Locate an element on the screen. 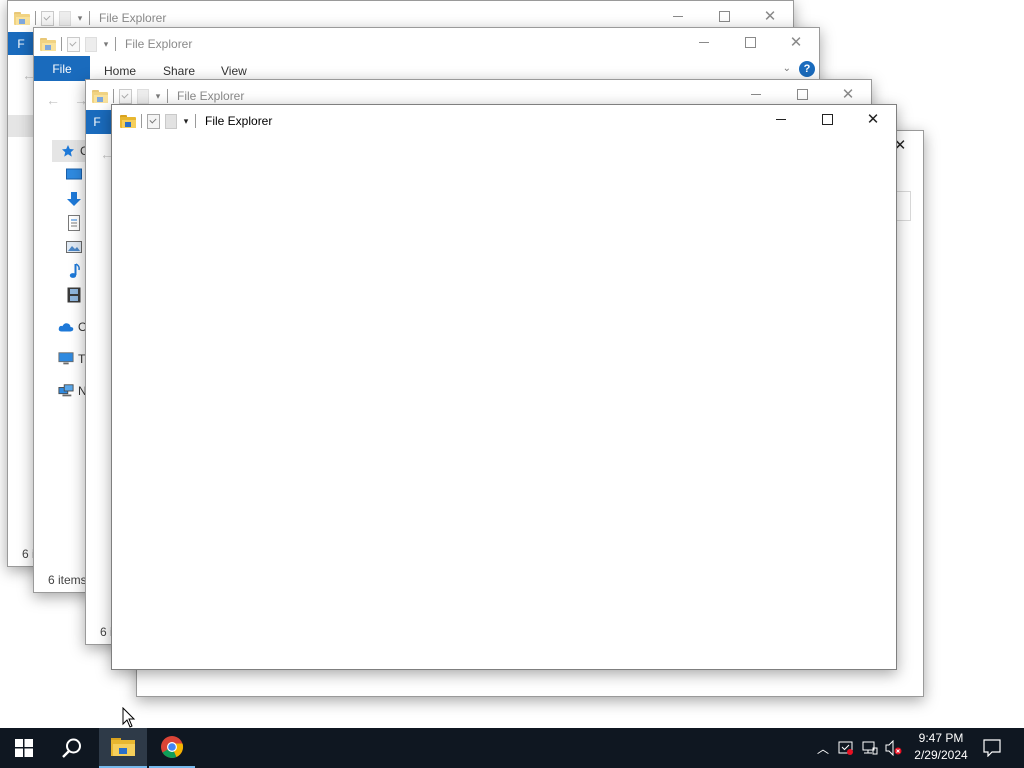  nav-downloads is located at coordinates (74, 199).